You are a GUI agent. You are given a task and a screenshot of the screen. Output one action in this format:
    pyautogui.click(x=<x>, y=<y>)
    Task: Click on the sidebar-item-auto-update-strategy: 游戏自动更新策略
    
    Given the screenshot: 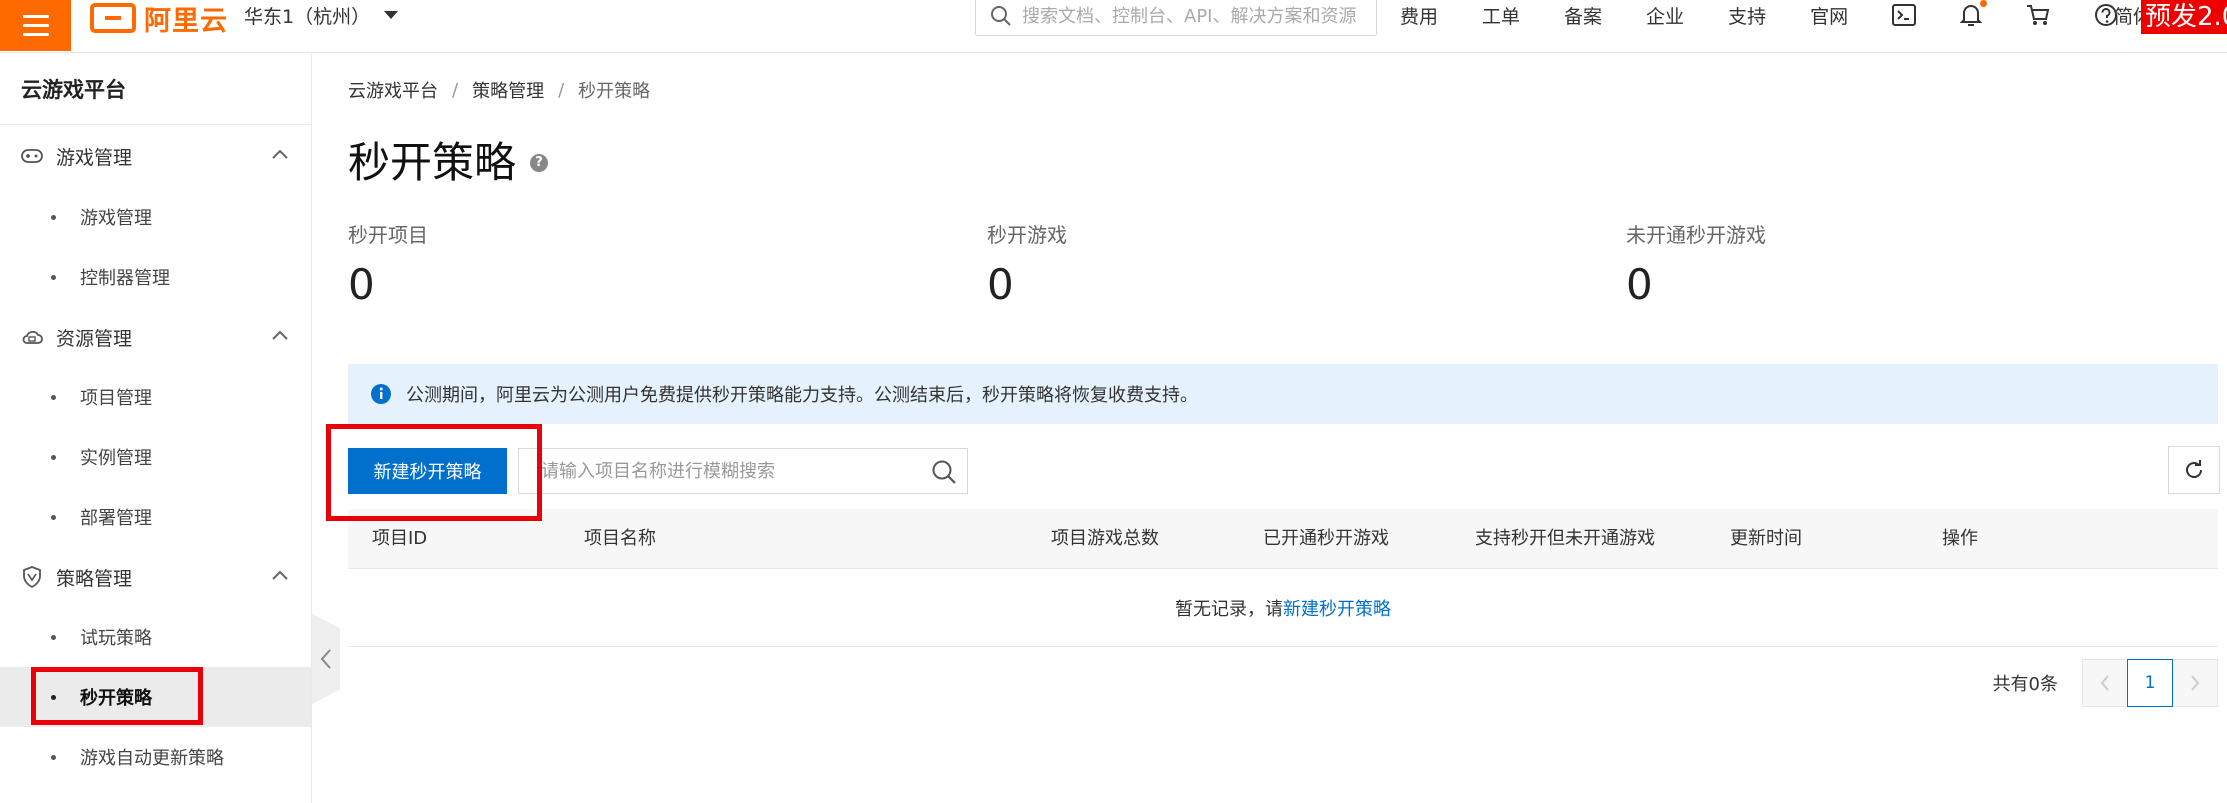 What is the action you would take?
    pyautogui.click(x=155, y=757)
    